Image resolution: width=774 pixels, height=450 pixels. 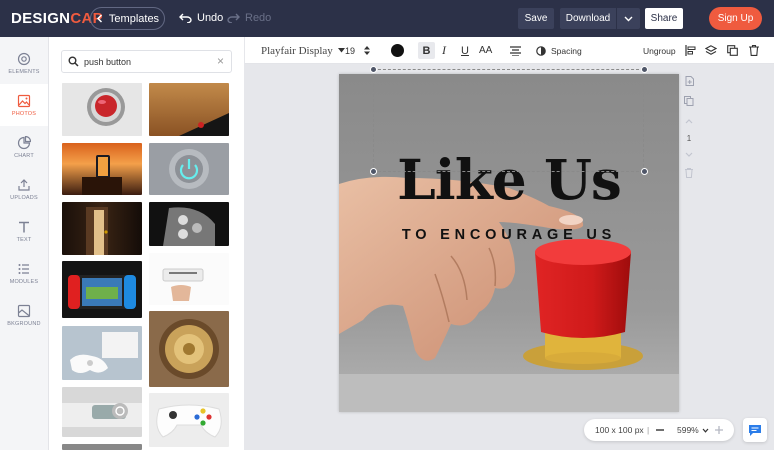 What do you see at coordinates (628, 18) in the screenshot?
I see `download-options-button` at bounding box center [628, 18].